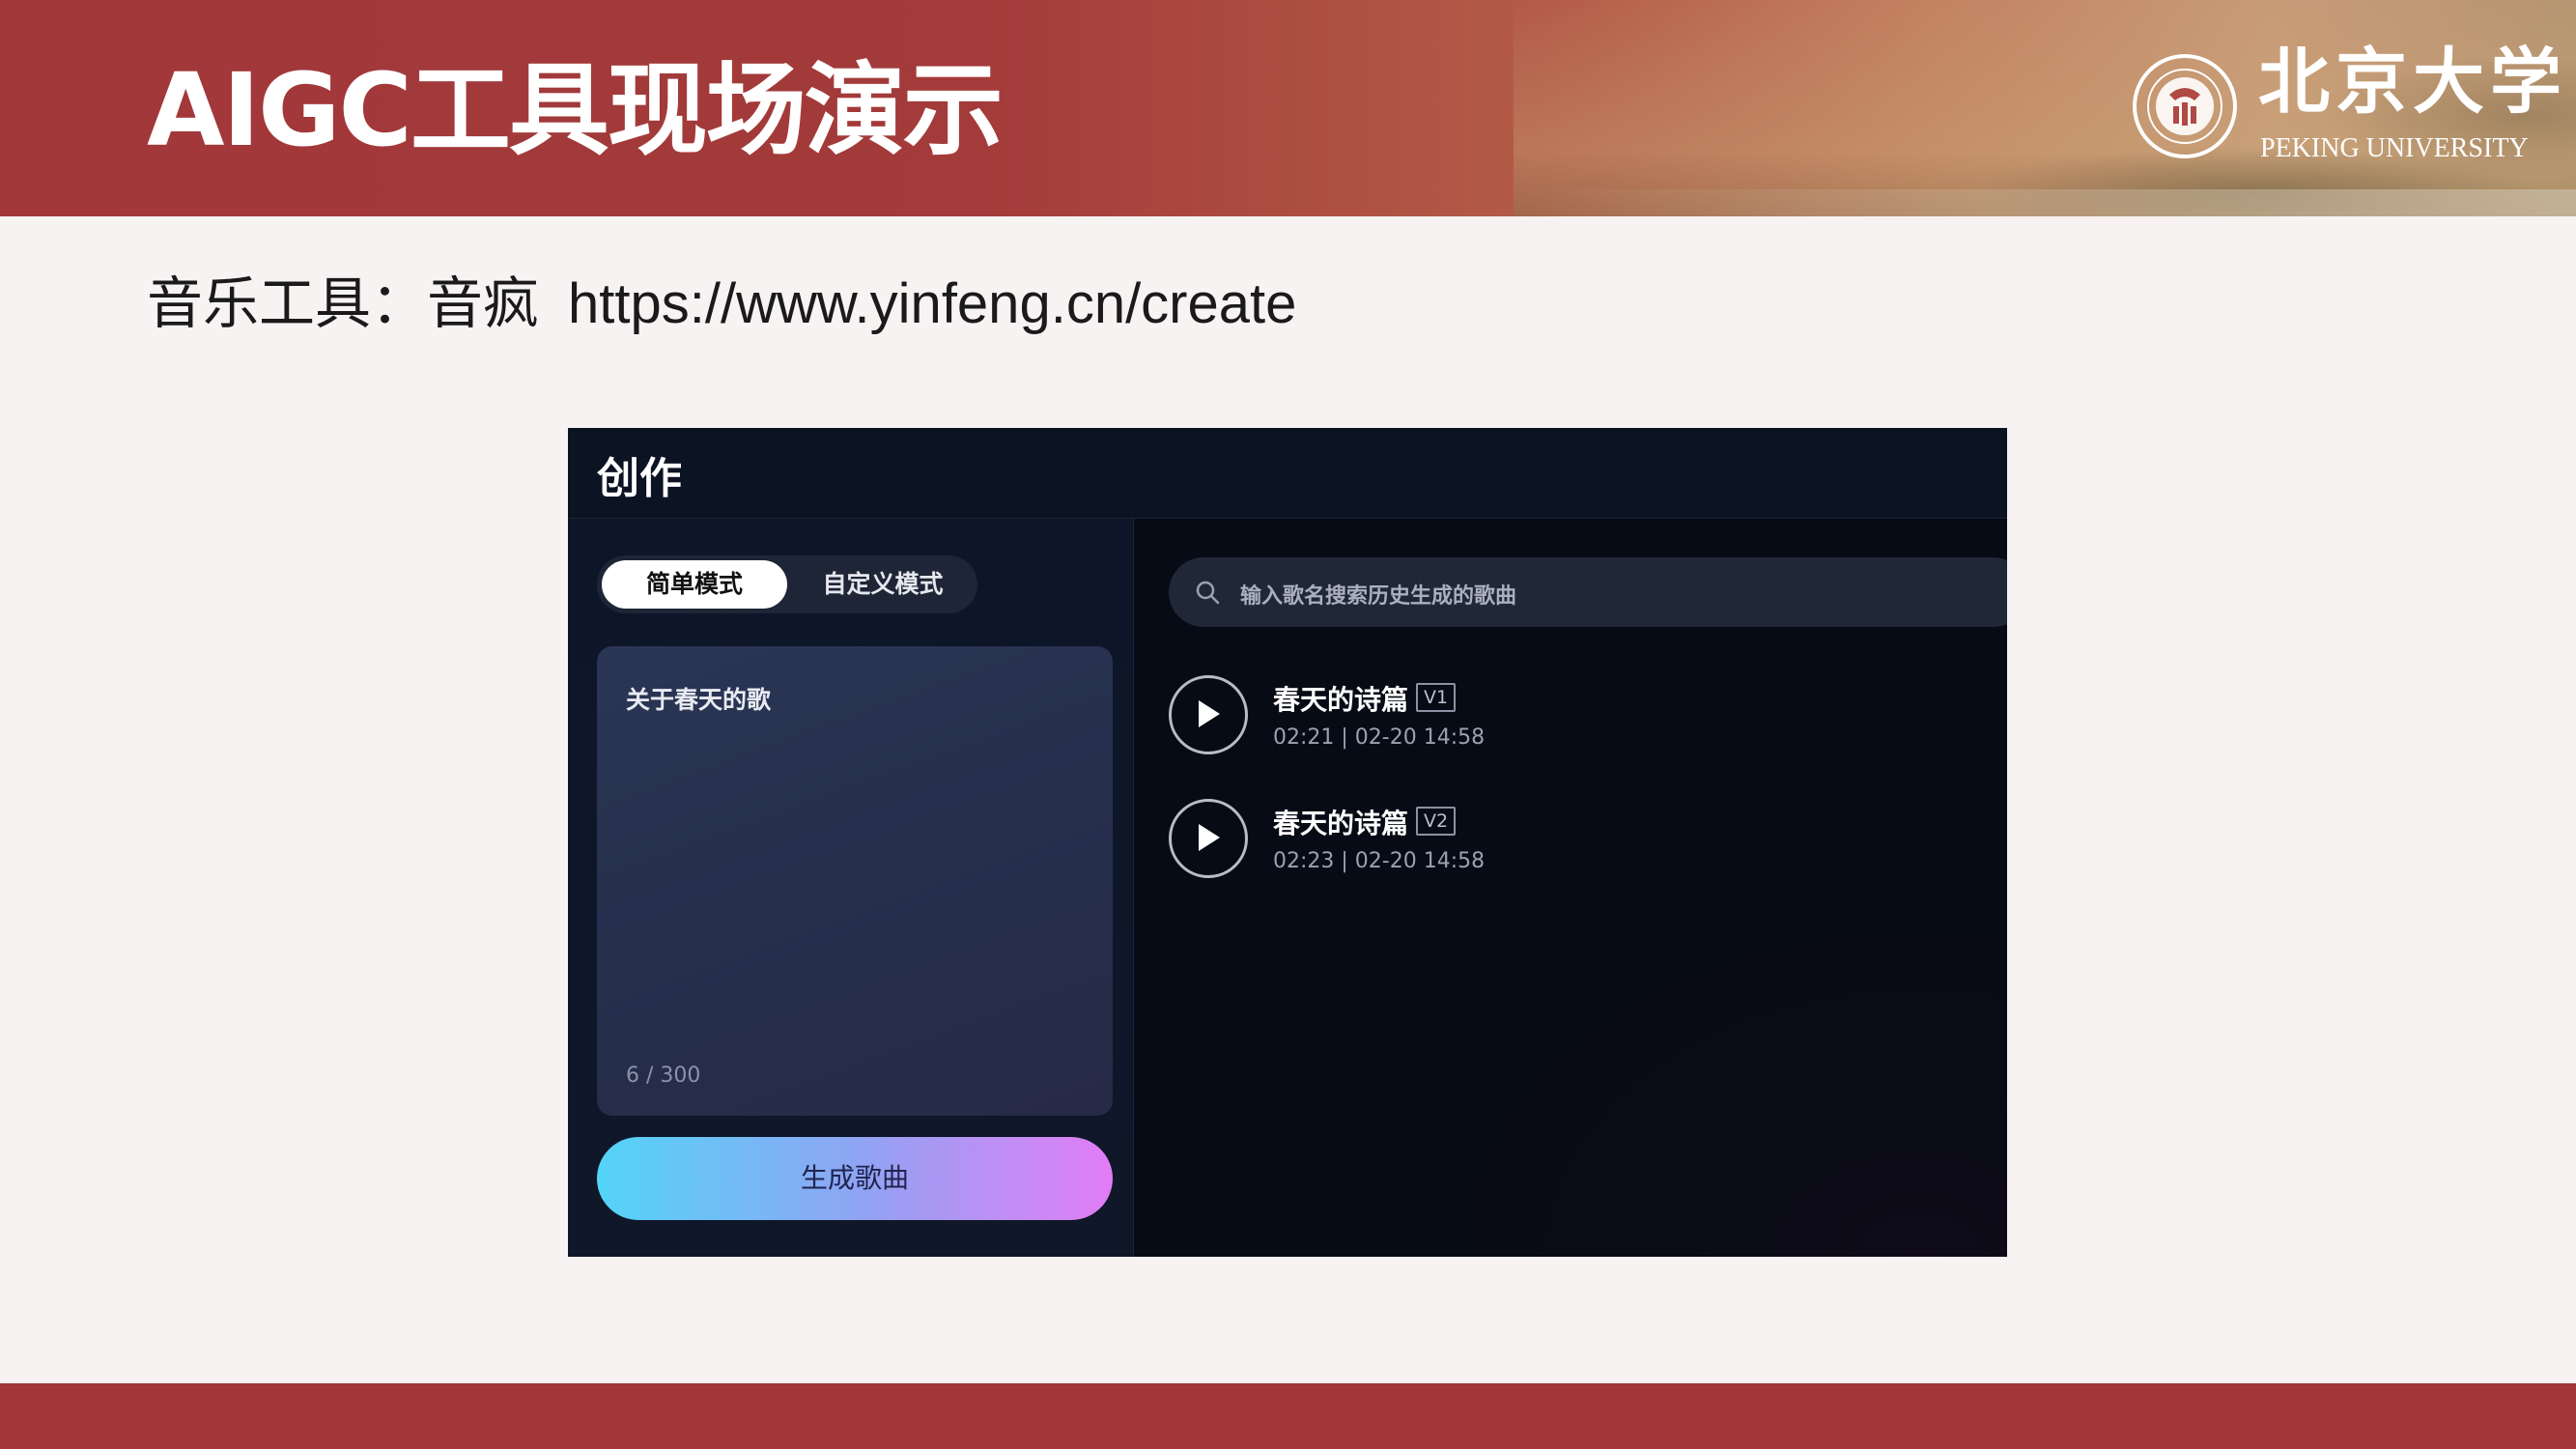  Describe the element at coordinates (575, 110) in the screenshot. I see `slide-title: AIGC工具现场演示` at that location.